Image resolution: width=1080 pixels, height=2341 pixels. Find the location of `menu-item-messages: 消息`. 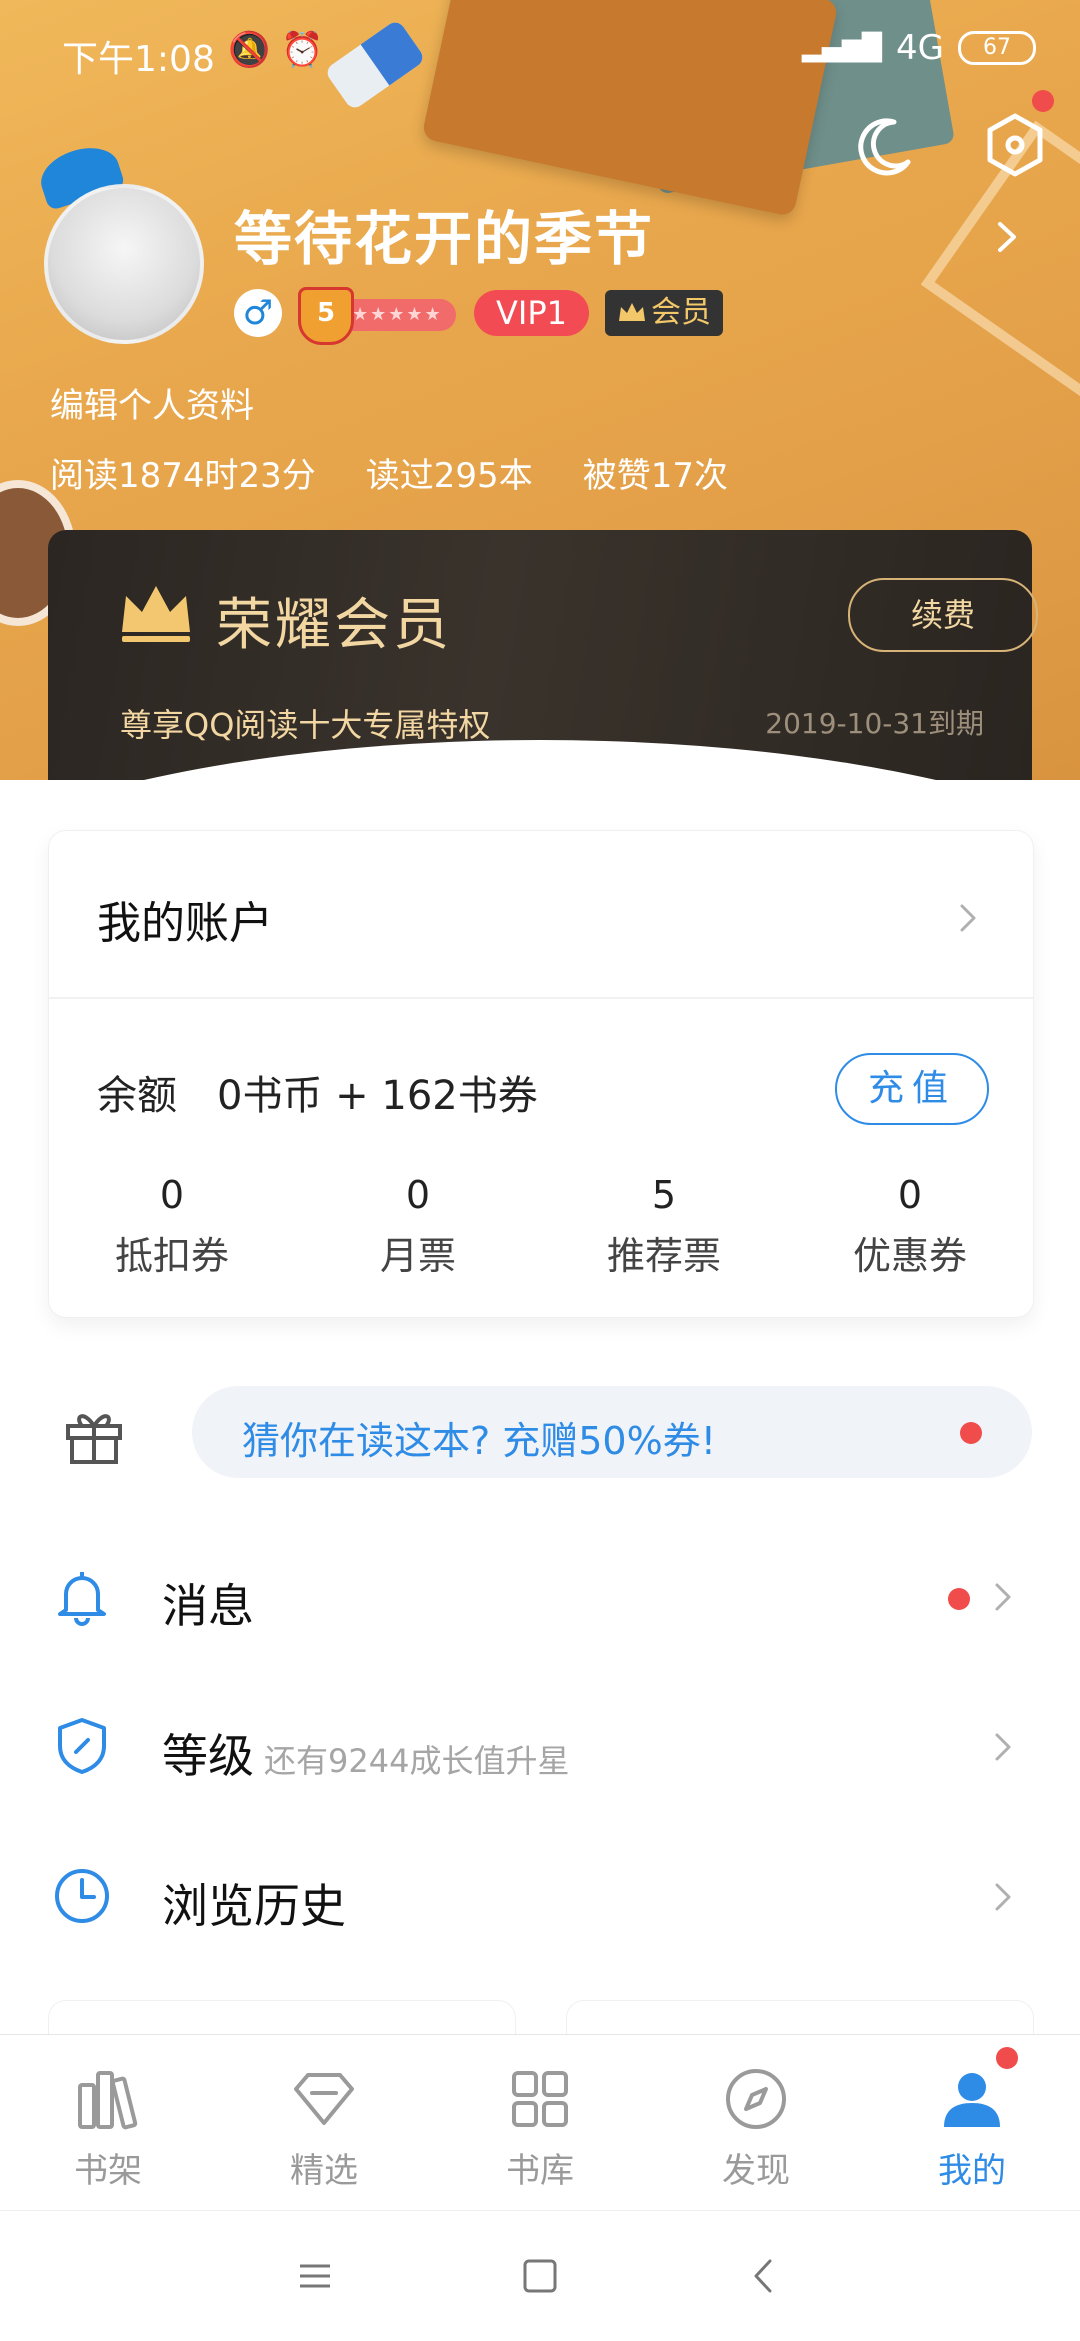

menu-item-messages: 消息 is located at coordinates (540, 1596).